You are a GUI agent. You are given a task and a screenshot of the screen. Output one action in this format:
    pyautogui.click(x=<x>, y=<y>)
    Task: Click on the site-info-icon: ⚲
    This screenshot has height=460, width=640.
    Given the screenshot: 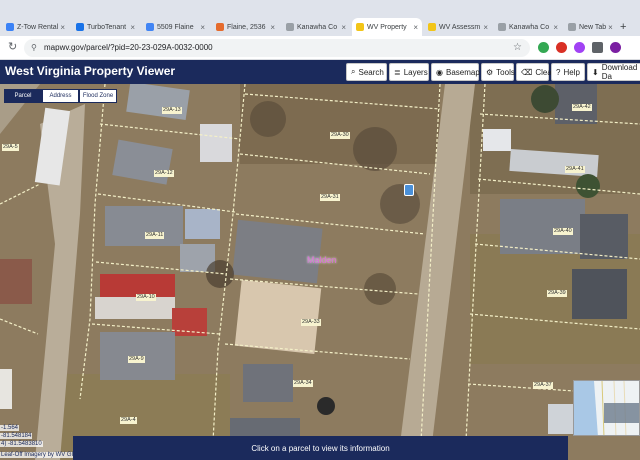 What is the action you would take?
    pyautogui.click(x=34, y=48)
    